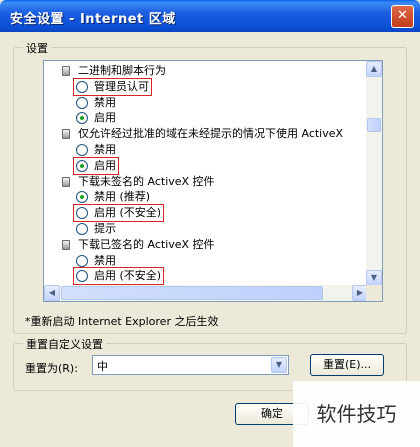  I want to click on scroll-down-arrow-icon: ▼, so click(374, 278).